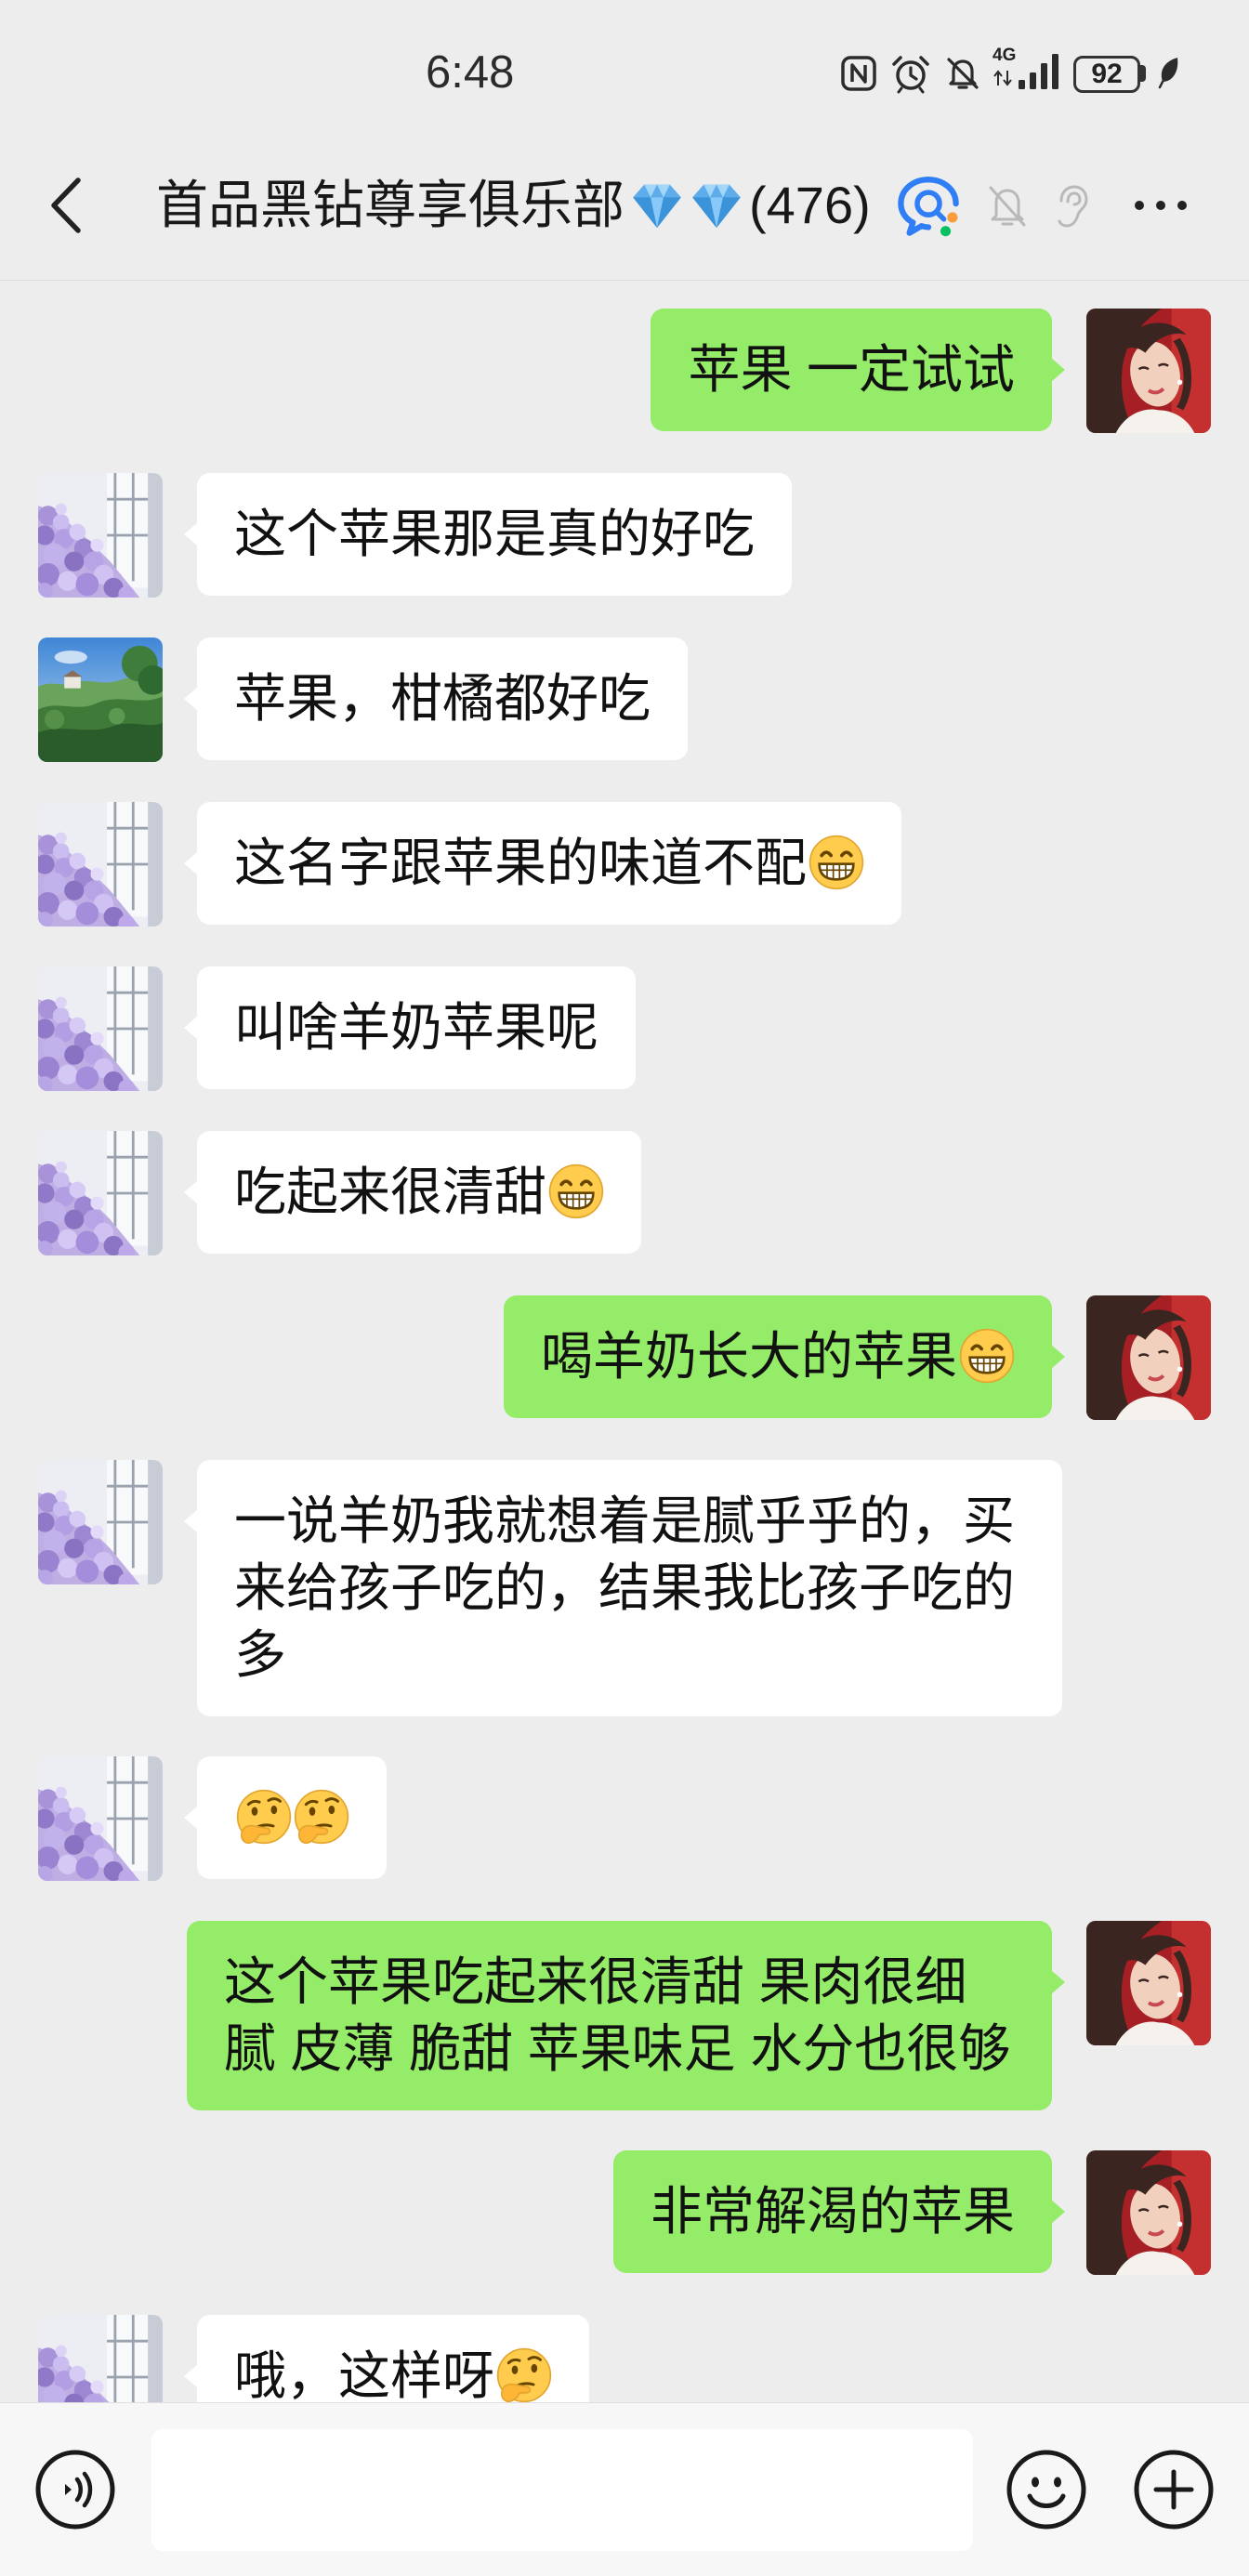 The height and width of the screenshot is (2576, 1249). Describe the element at coordinates (963, 73) in the screenshot. I see `notifications-off-icon` at that location.